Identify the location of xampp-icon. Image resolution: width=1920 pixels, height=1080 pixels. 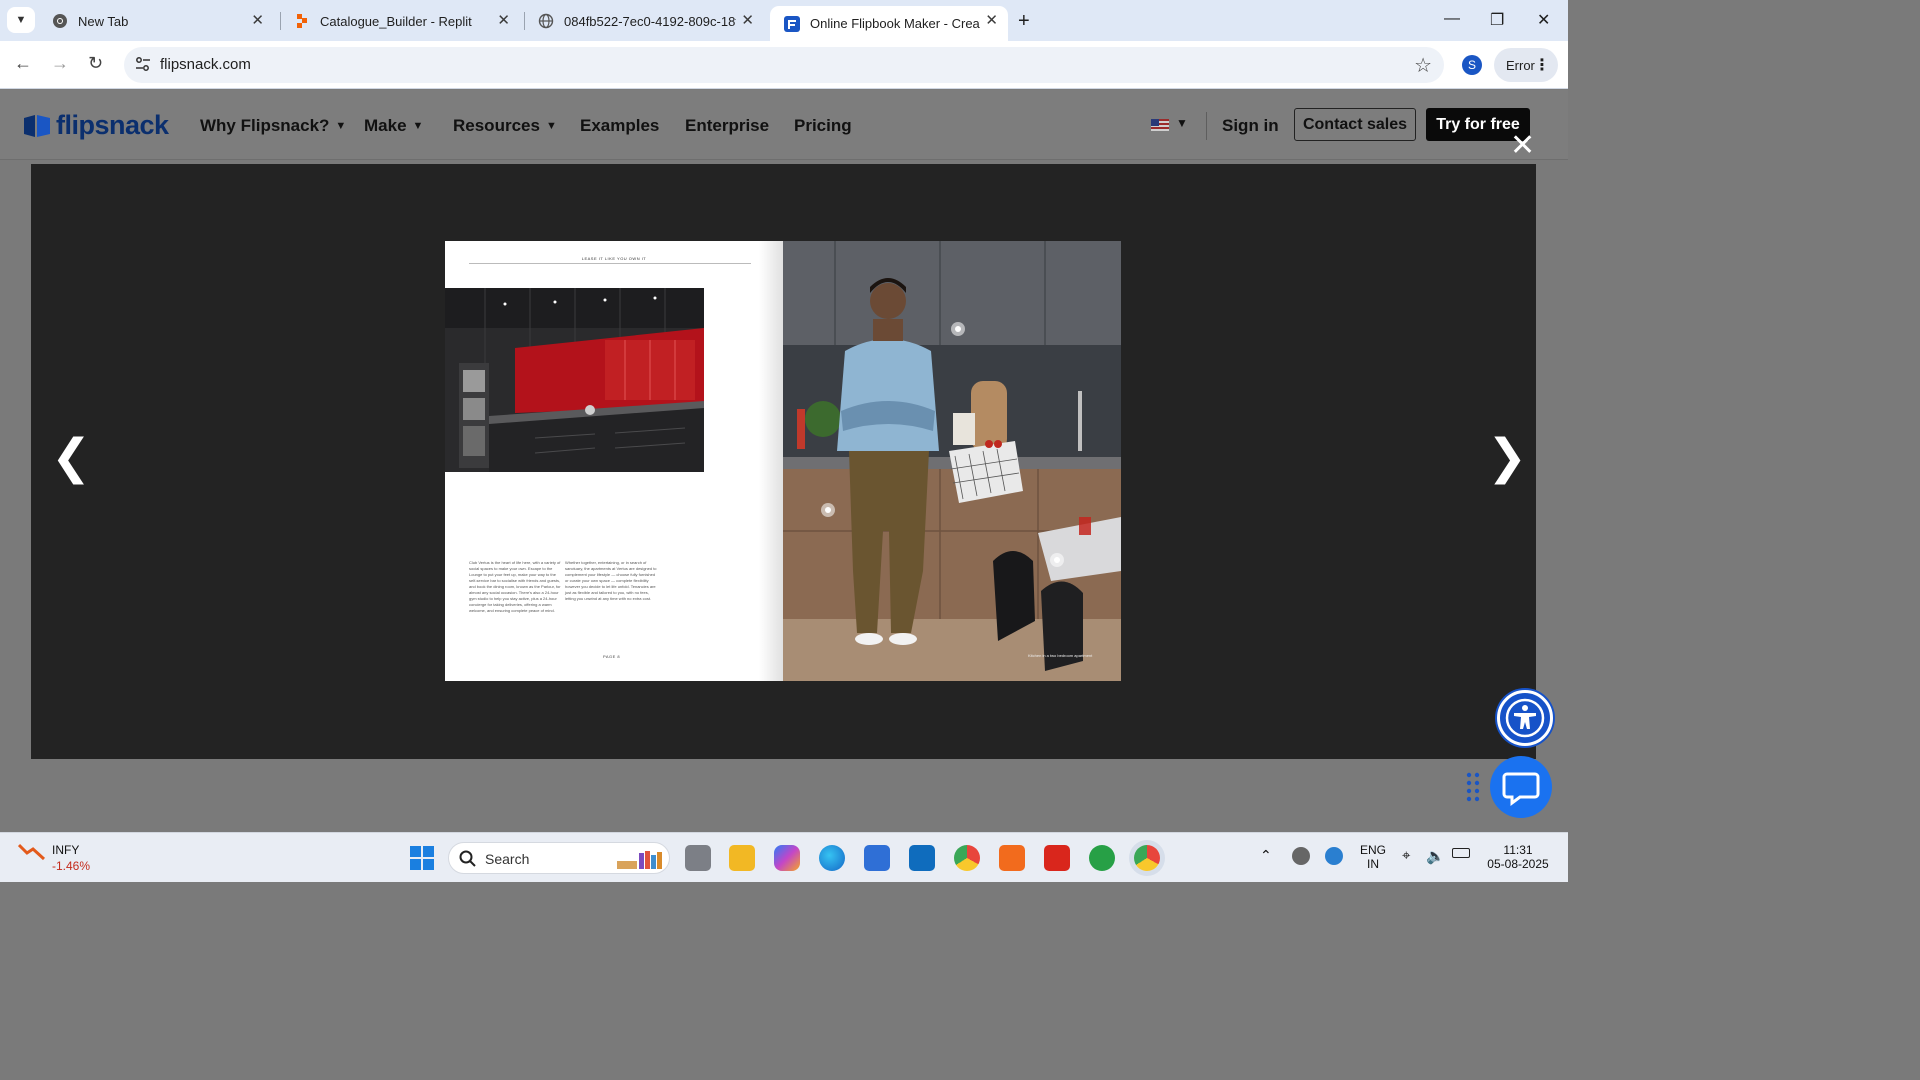
(1012, 858).